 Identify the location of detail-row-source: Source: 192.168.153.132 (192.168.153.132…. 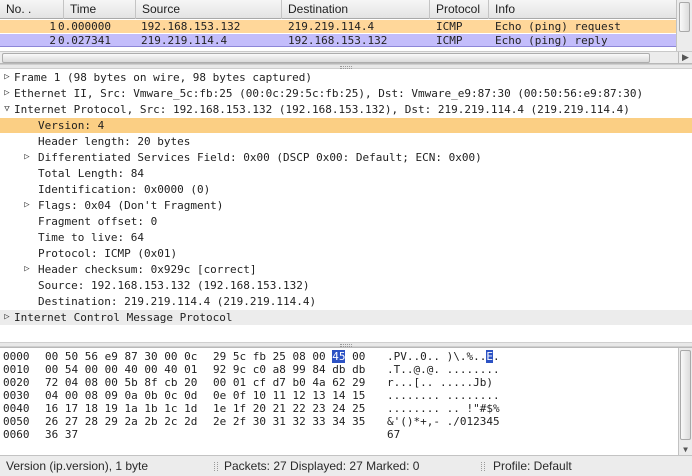
(346, 285).